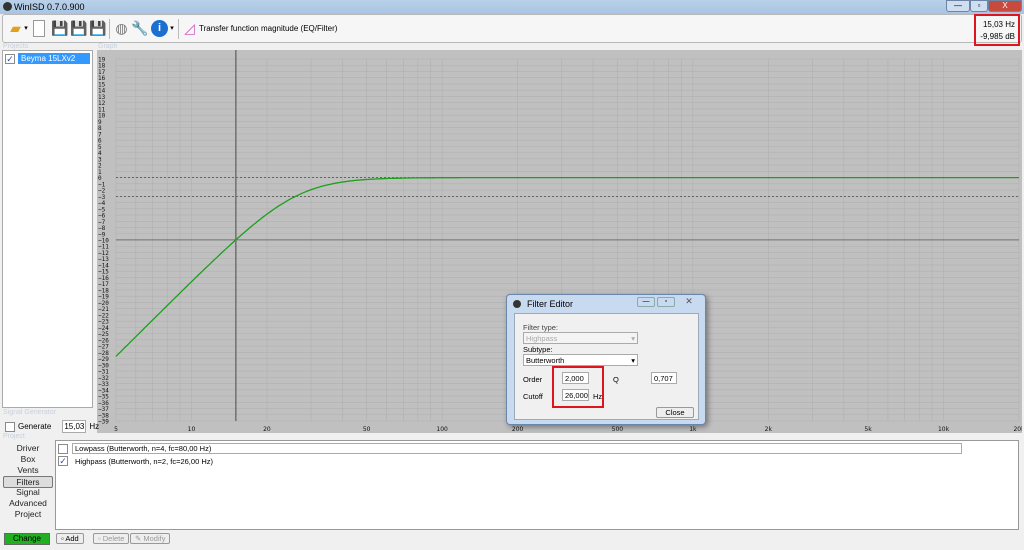 This screenshot has height=550, width=1024. Describe the element at coordinates (998, 24) in the screenshot. I see `readout-frequency: 15,03 Hz` at that location.